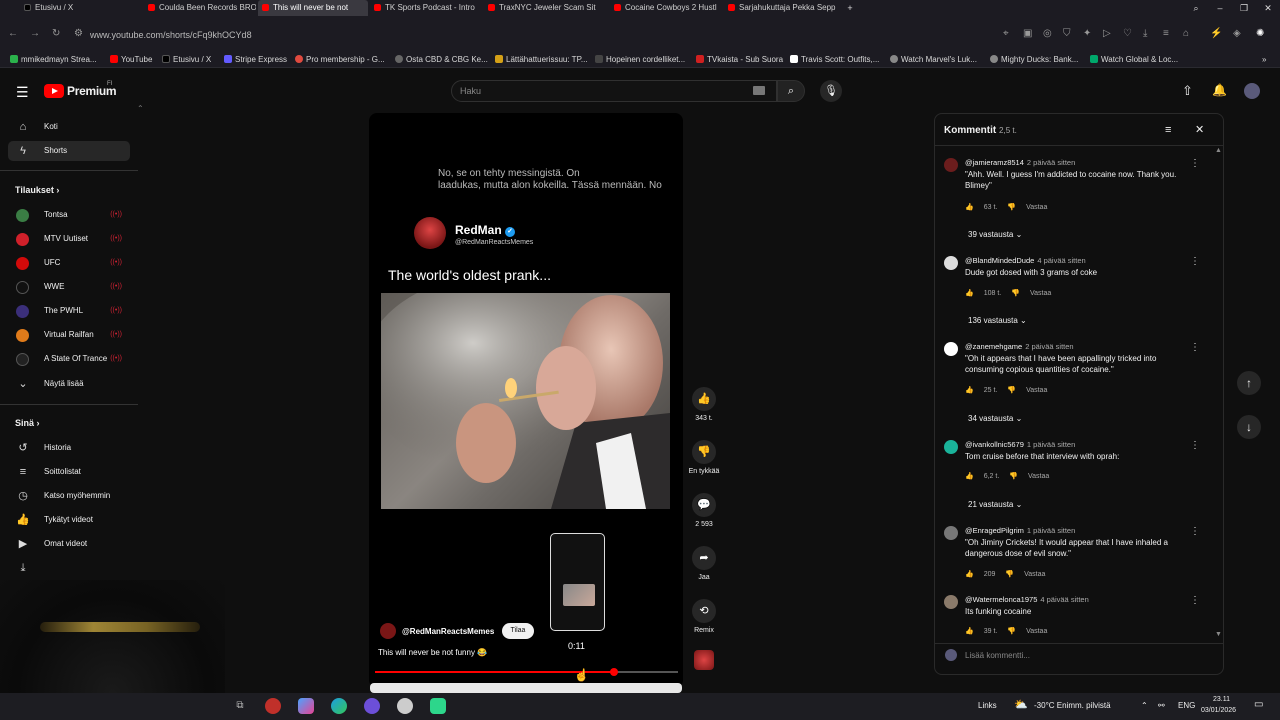 Image resolution: width=1280 pixels, height=720 pixels. I want to click on view-replies-button: 136 vastausta ⌄, so click(997, 320).